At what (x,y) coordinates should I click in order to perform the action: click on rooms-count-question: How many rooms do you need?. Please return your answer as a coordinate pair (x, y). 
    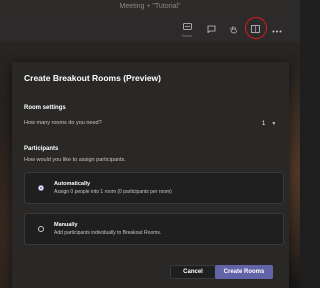
    Looking at the image, I should click on (63, 123).